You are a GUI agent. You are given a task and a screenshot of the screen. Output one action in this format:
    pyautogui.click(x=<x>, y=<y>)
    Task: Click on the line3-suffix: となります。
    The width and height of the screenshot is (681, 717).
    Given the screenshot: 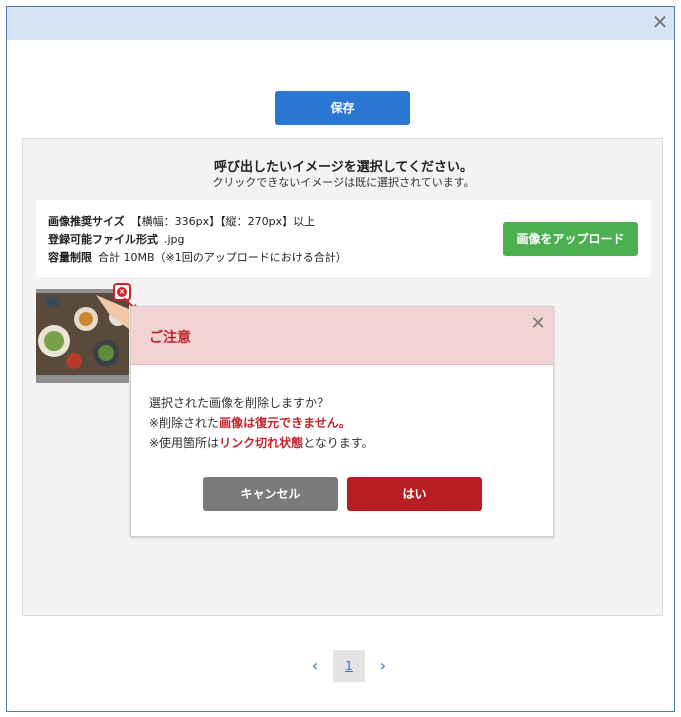 What is the action you would take?
    pyautogui.click(x=338, y=443)
    